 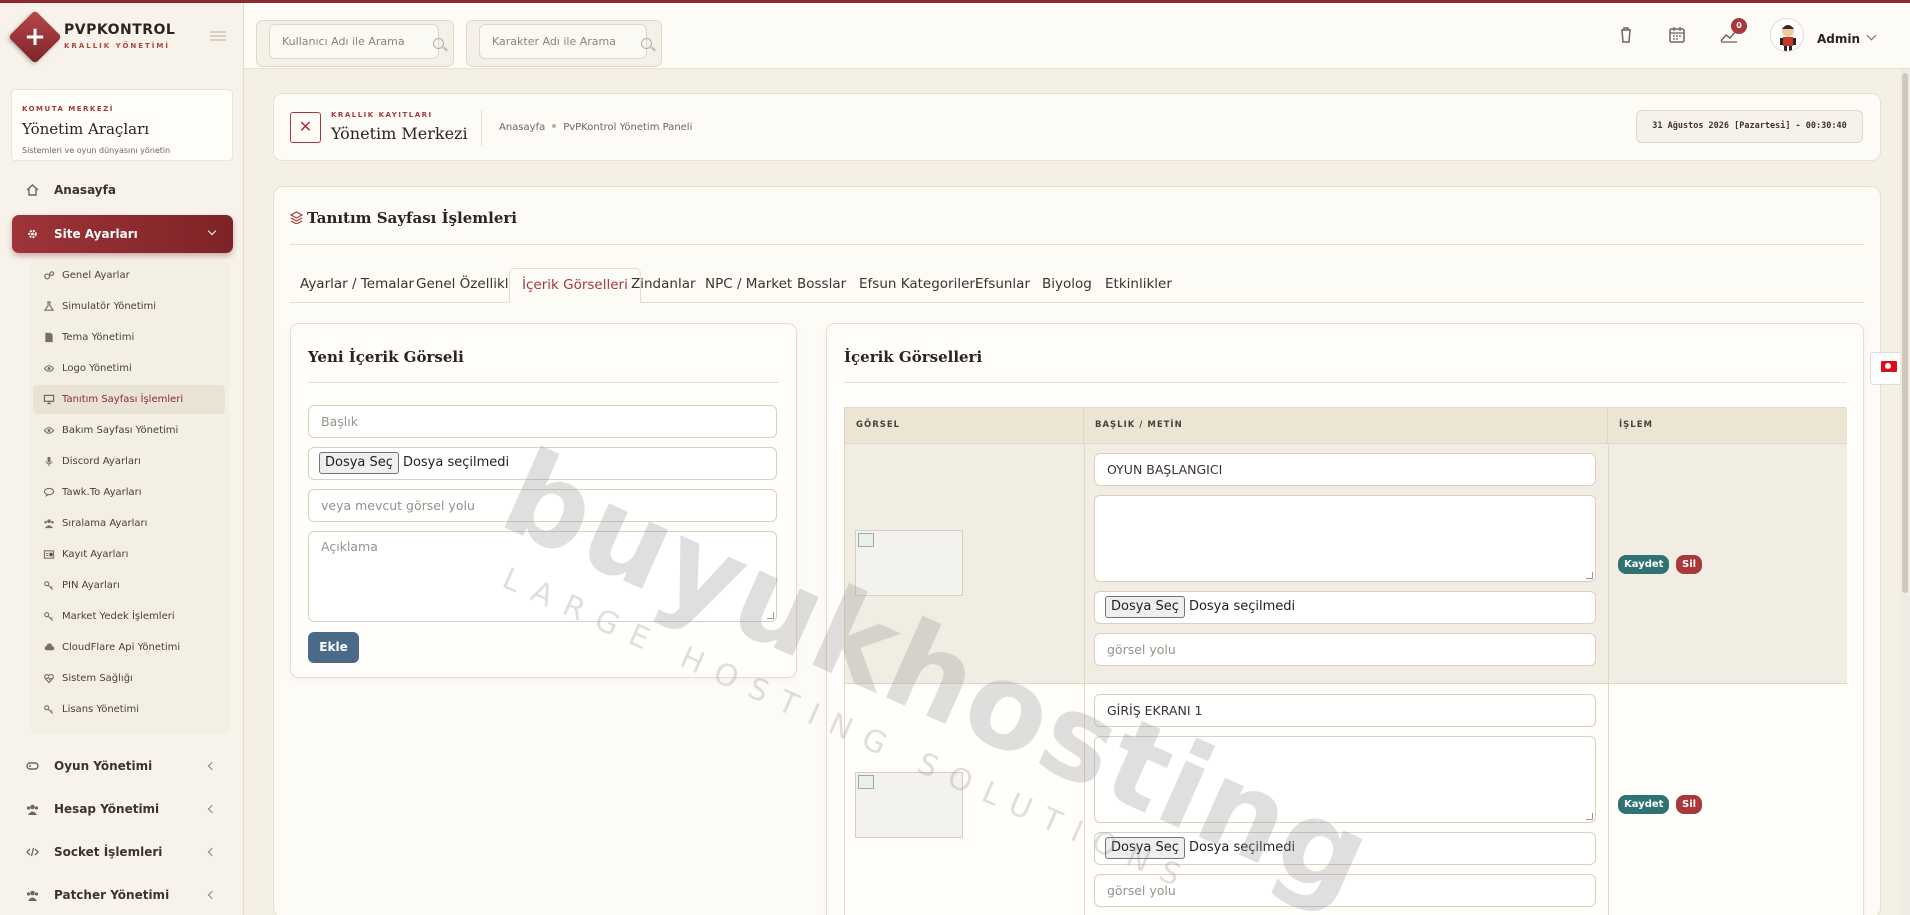 I want to click on submenu-item-label: PIN Ayarları, so click(x=91, y=585).